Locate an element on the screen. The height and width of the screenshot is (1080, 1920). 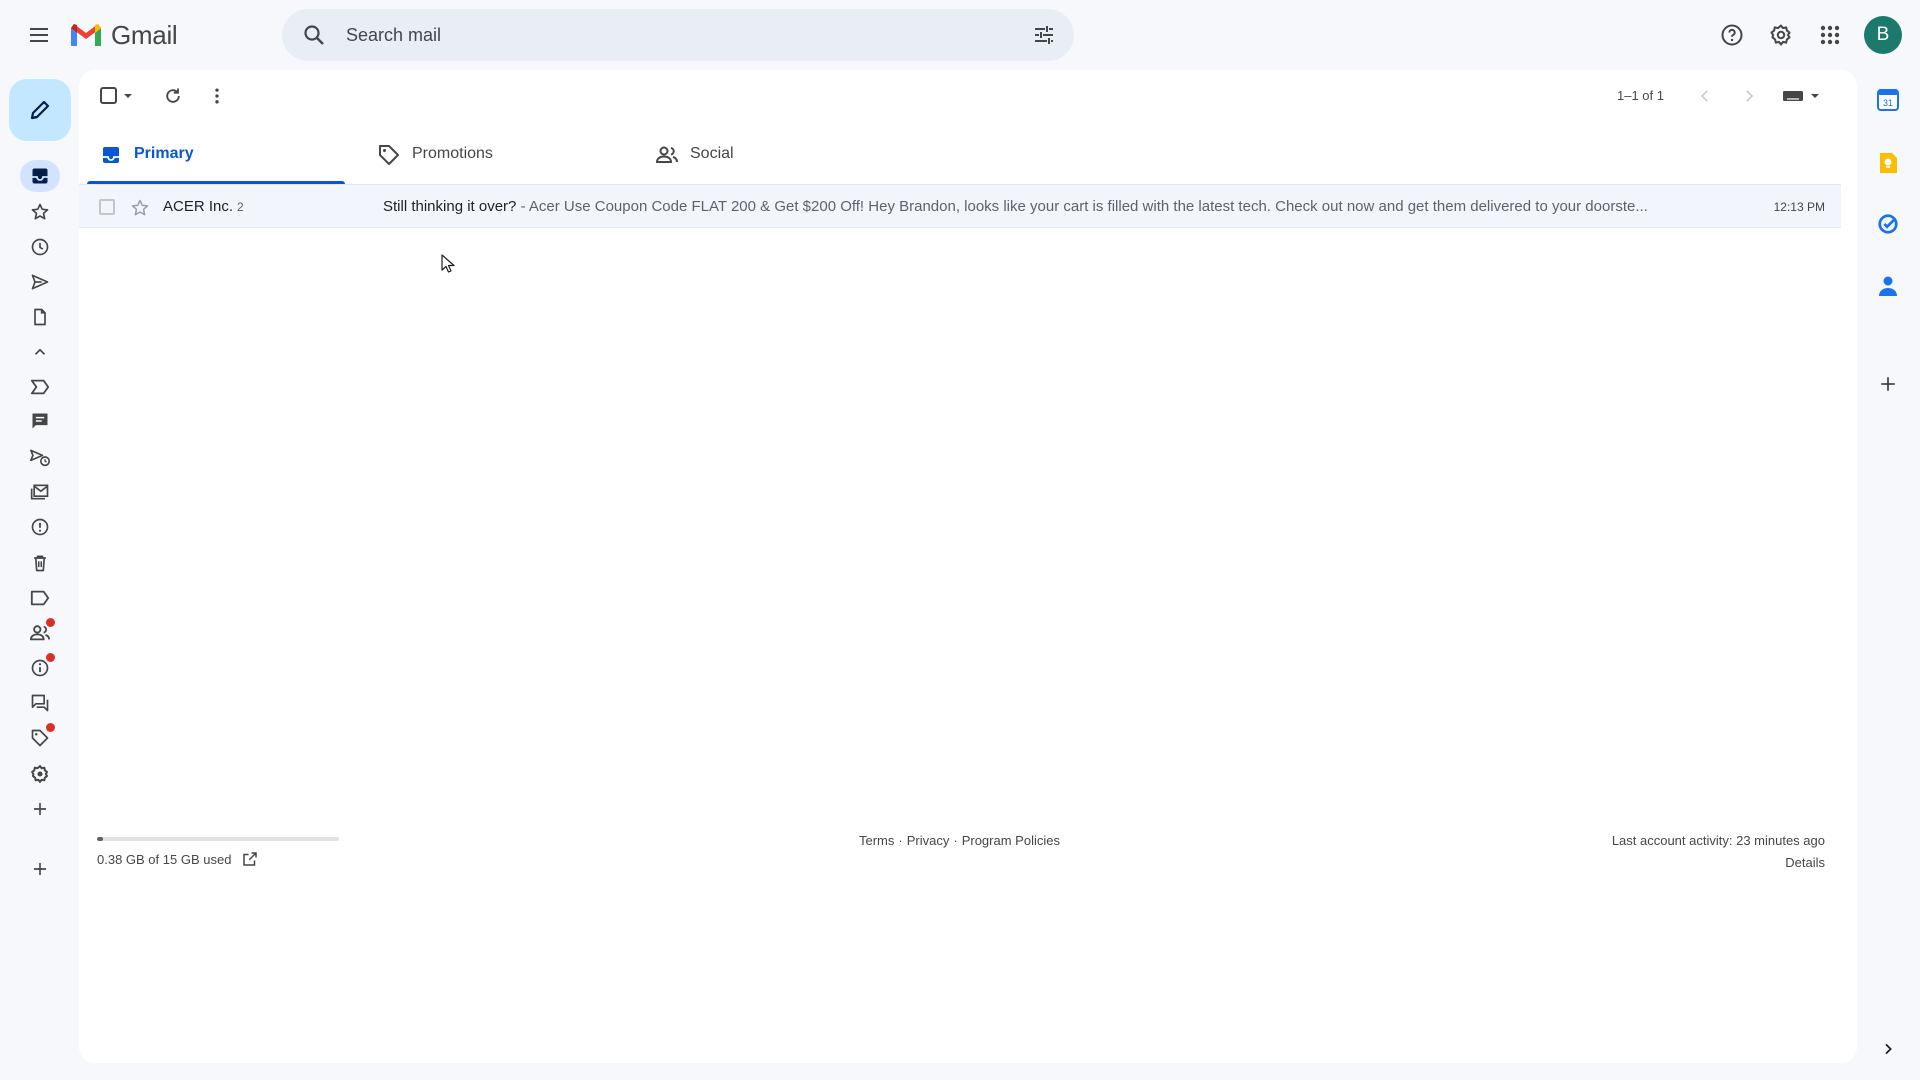
email-subject: Still thinking it over? is located at coordinates (450, 206).